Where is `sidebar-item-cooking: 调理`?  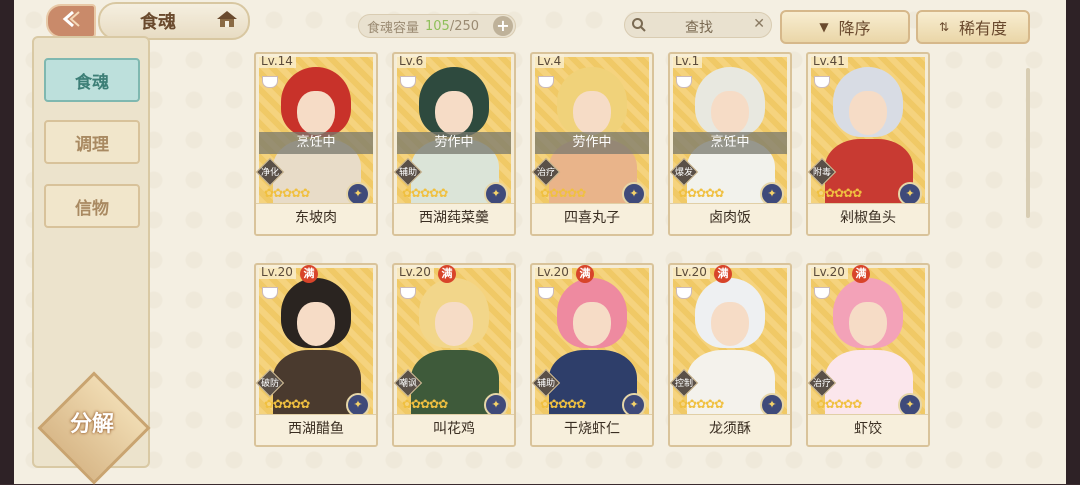 sidebar-item-cooking: 调理 is located at coordinates (92, 142).